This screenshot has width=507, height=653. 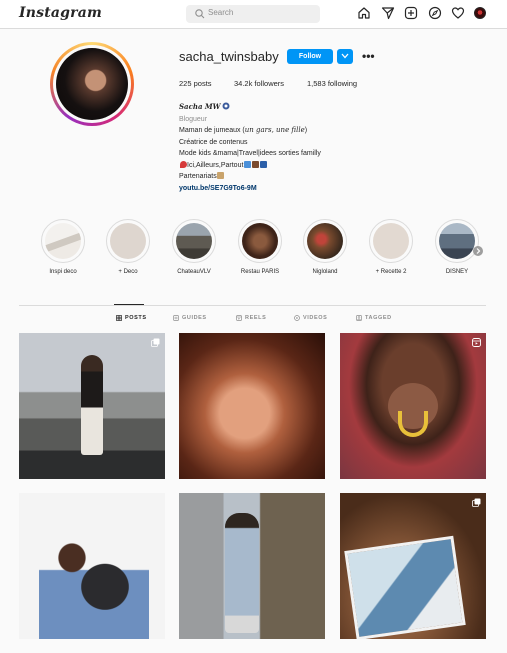 What do you see at coordinates (131, 318) in the screenshot?
I see `tab-posts: POSTS` at bounding box center [131, 318].